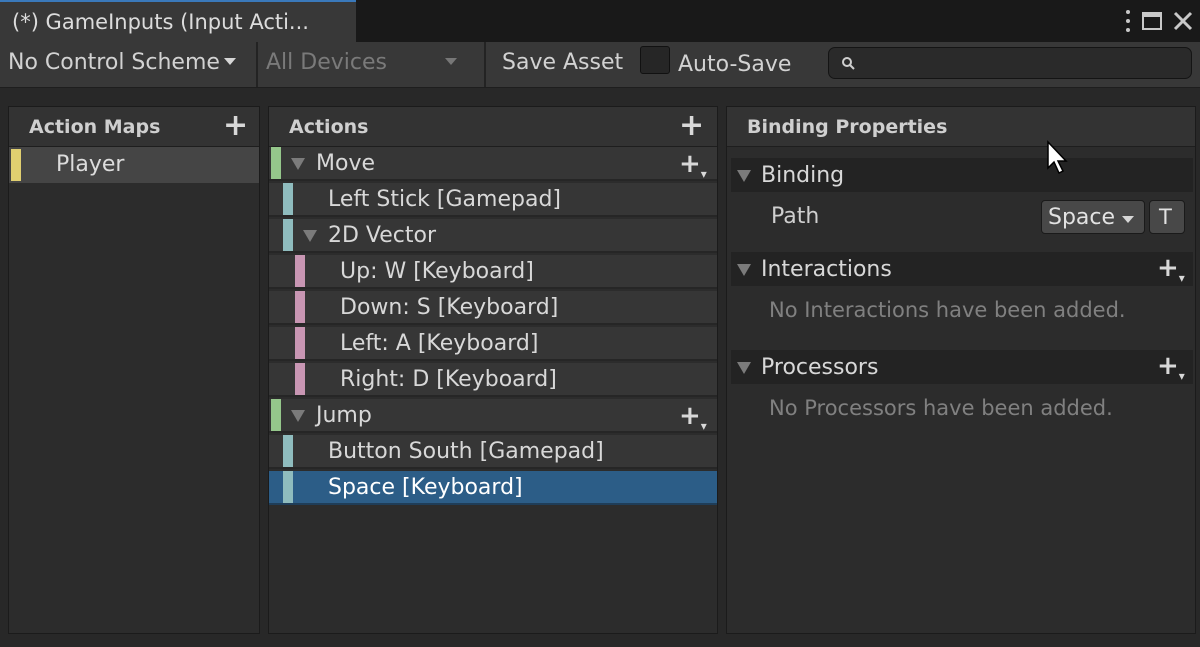  Describe the element at coordinates (449, 307) in the screenshot. I see `part-label: Down: S [Keyboard]` at that location.